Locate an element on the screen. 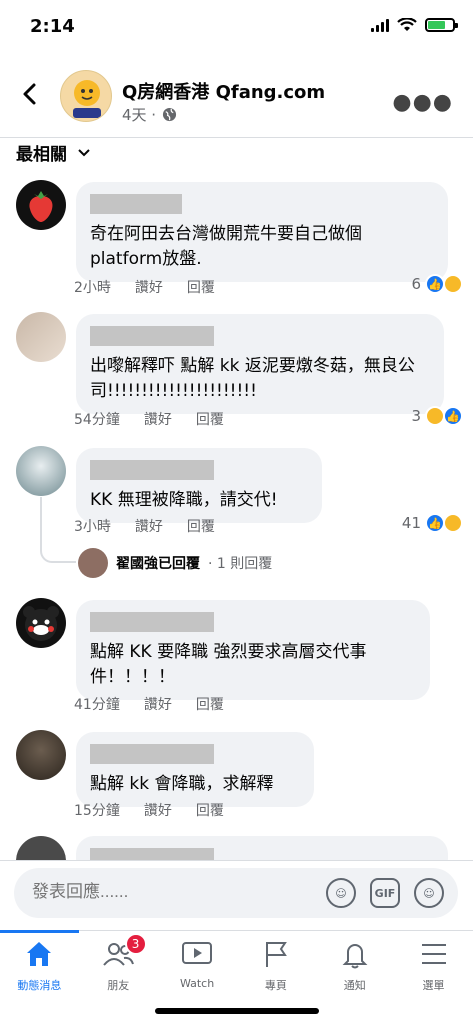  tab-news-feed: 動態消息 is located at coordinates (39, 965).